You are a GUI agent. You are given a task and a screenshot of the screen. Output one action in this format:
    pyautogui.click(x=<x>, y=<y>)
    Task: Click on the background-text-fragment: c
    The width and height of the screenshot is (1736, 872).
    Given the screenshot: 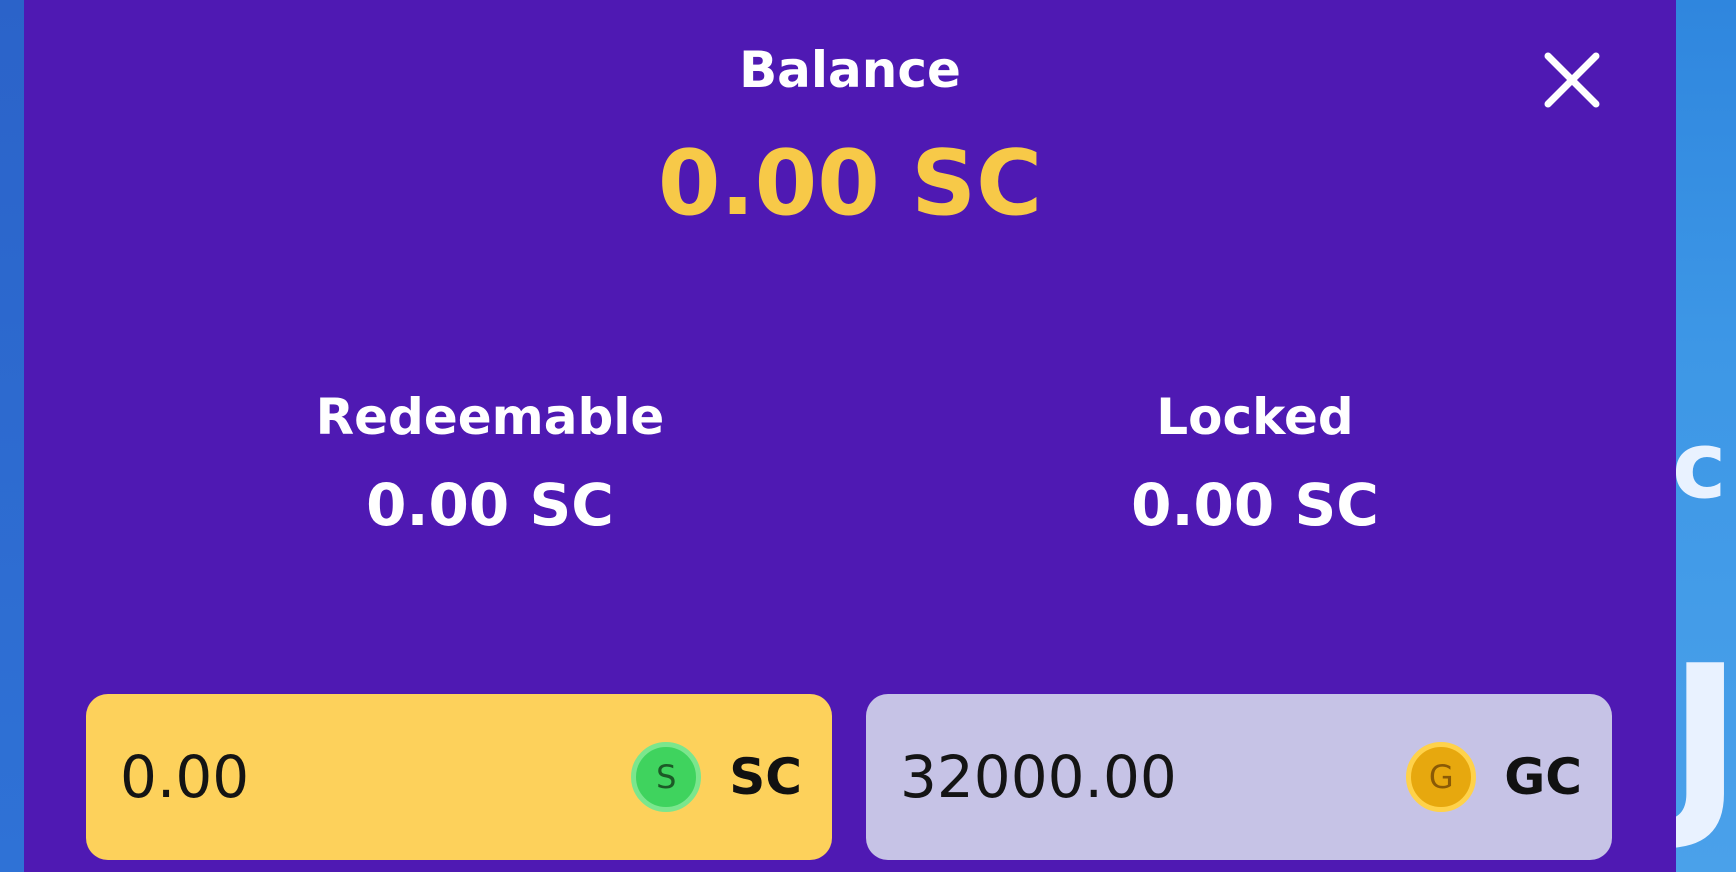 What is the action you would take?
    pyautogui.click(x=1699, y=465)
    